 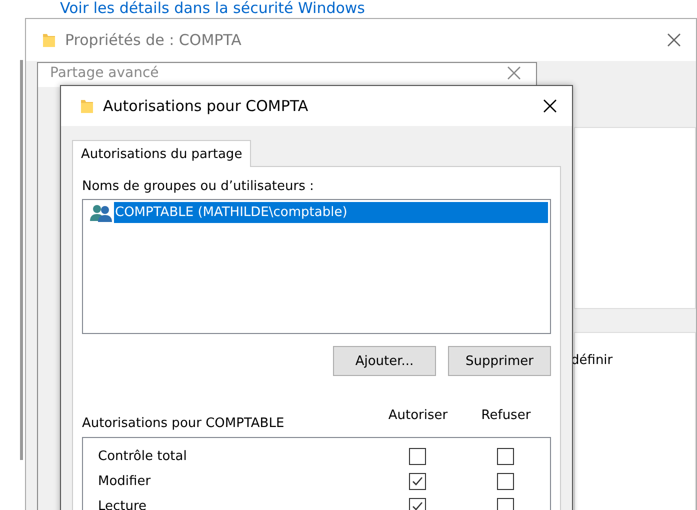 I want to click on window-title: Propriétés de : COMPTA, so click(x=153, y=40).